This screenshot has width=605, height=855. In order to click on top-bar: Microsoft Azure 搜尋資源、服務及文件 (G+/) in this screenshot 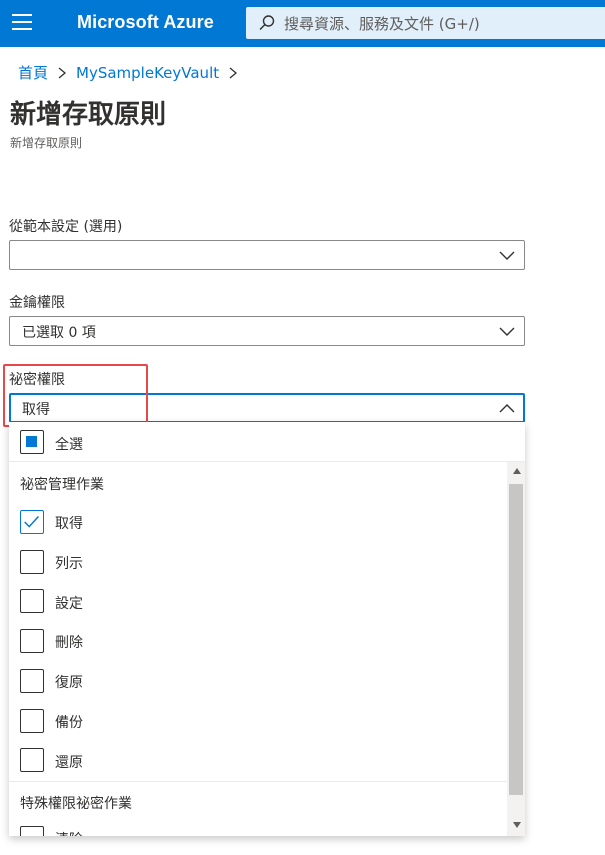, I will do `click(302, 23)`.